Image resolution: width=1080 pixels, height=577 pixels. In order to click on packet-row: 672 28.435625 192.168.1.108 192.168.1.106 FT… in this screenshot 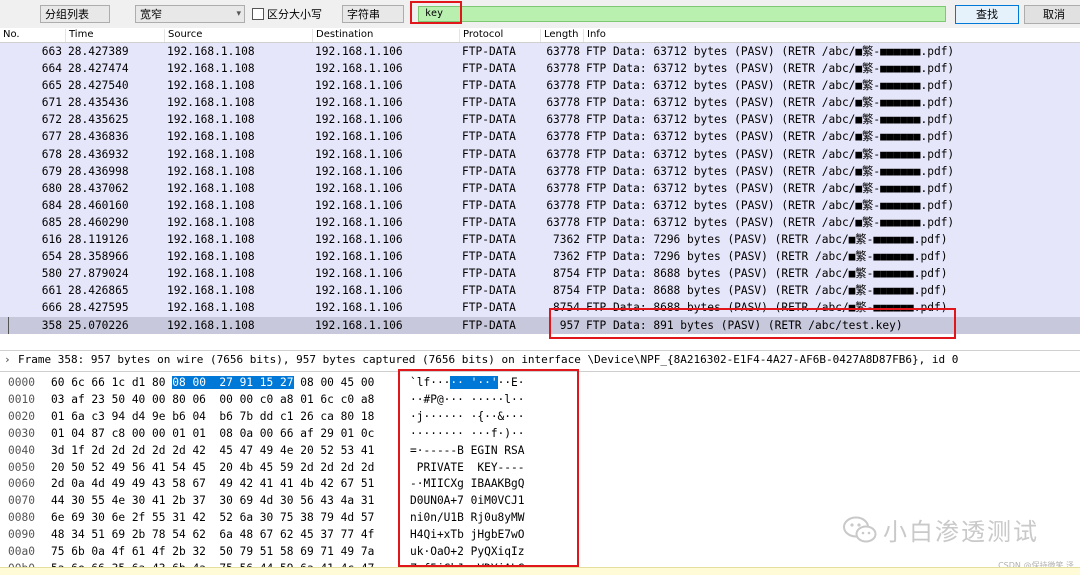, I will do `click(540, 120)`.